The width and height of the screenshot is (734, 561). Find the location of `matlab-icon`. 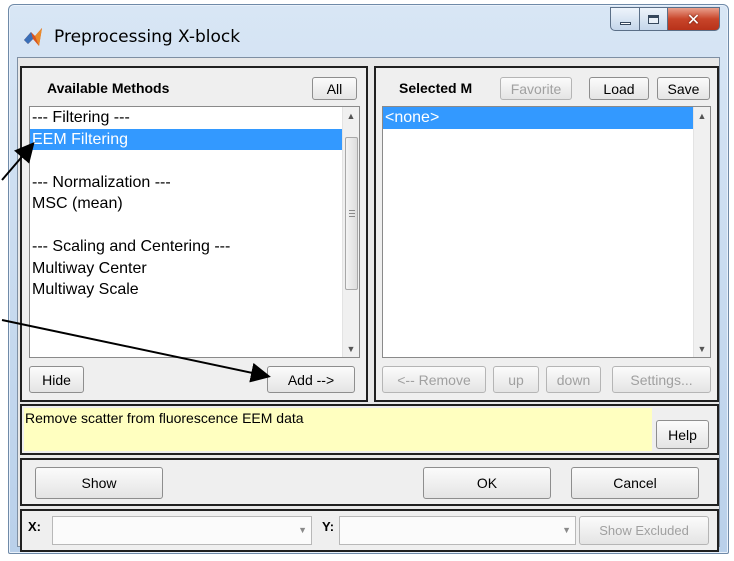

matlab-icon is located at coordinates (33, 37).